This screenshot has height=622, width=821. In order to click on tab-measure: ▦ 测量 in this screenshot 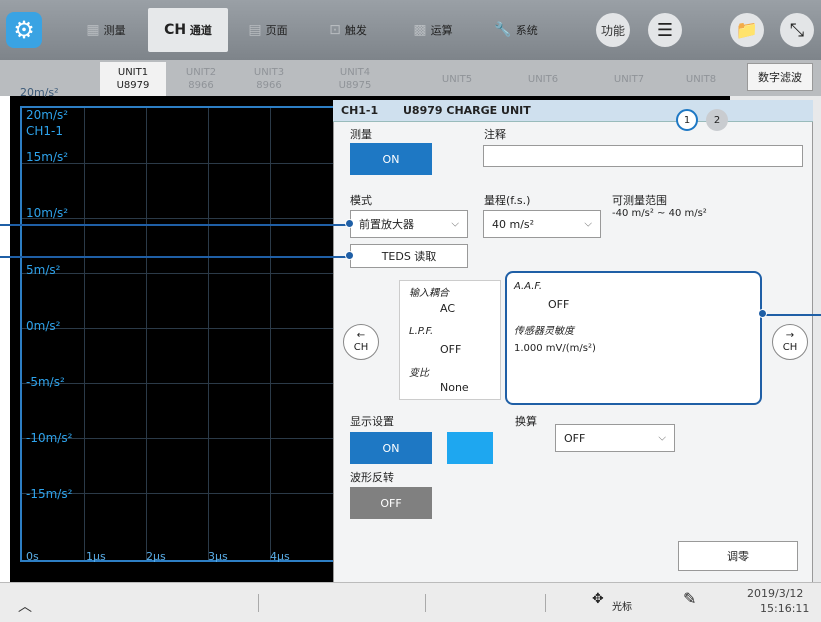, I will do `click(106, 30)`.